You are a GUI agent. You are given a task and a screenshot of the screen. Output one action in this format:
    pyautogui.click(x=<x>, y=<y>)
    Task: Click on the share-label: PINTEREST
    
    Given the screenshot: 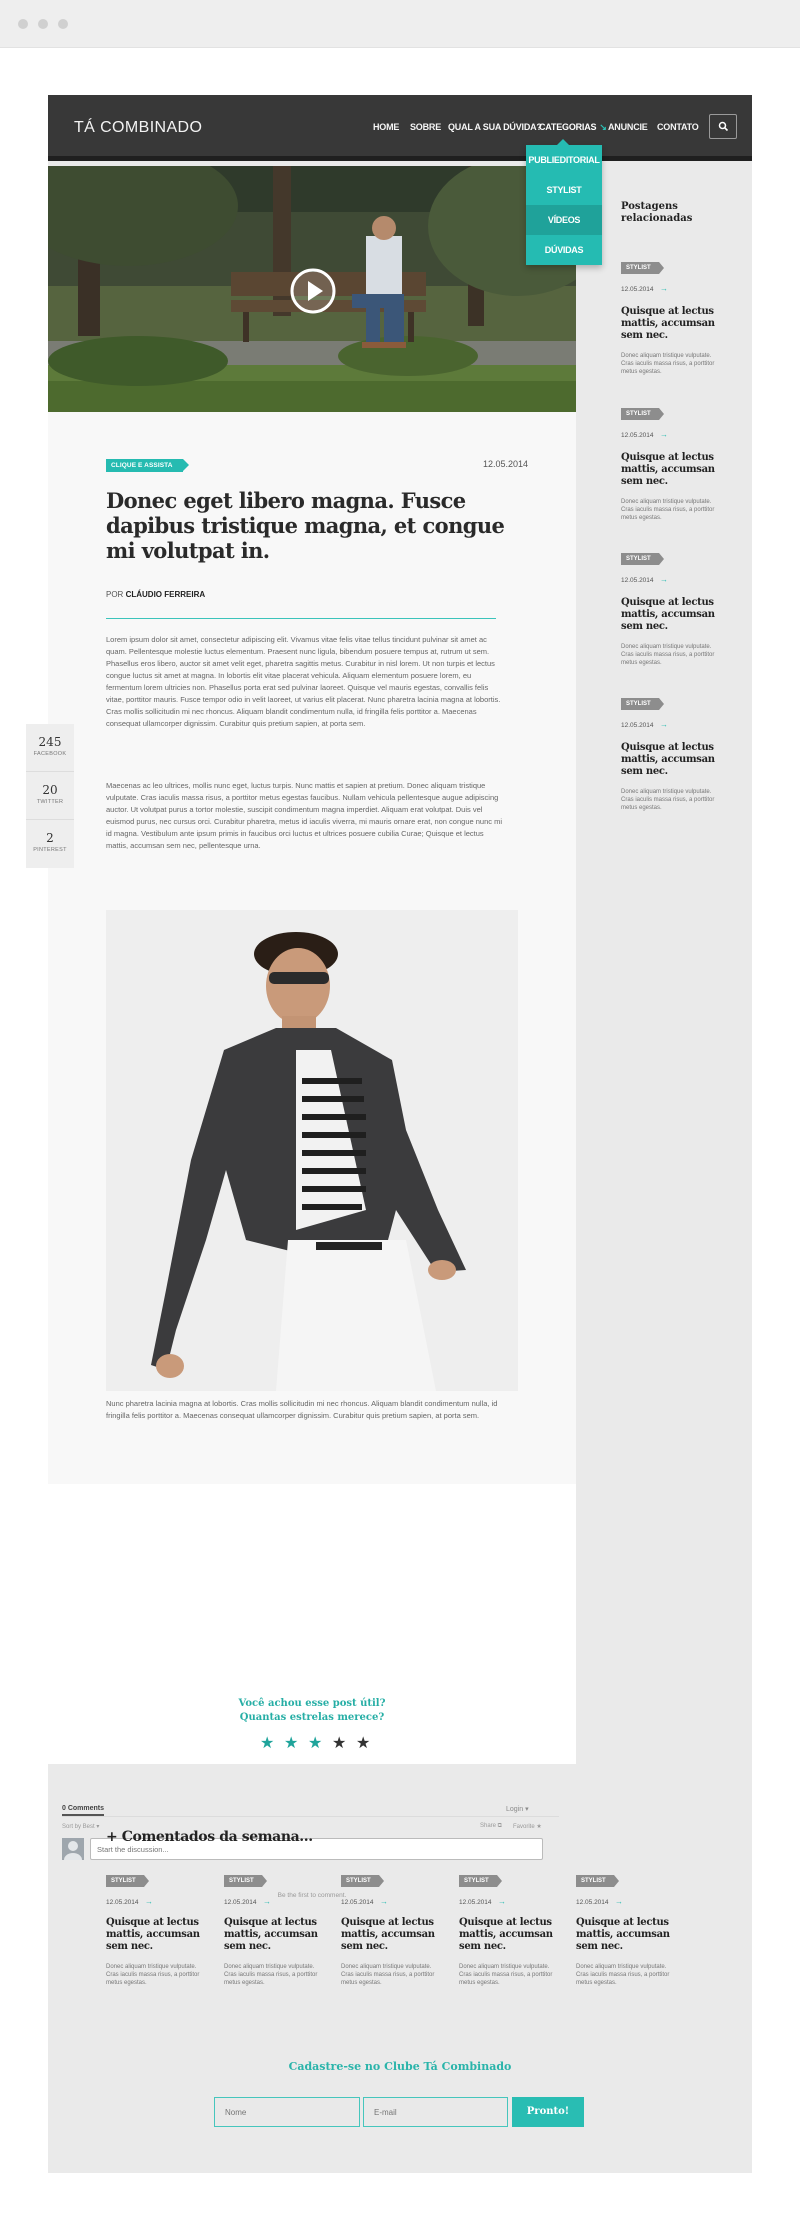 What is the action you would take?
    pyautogui.click(x=50, y=850)
    